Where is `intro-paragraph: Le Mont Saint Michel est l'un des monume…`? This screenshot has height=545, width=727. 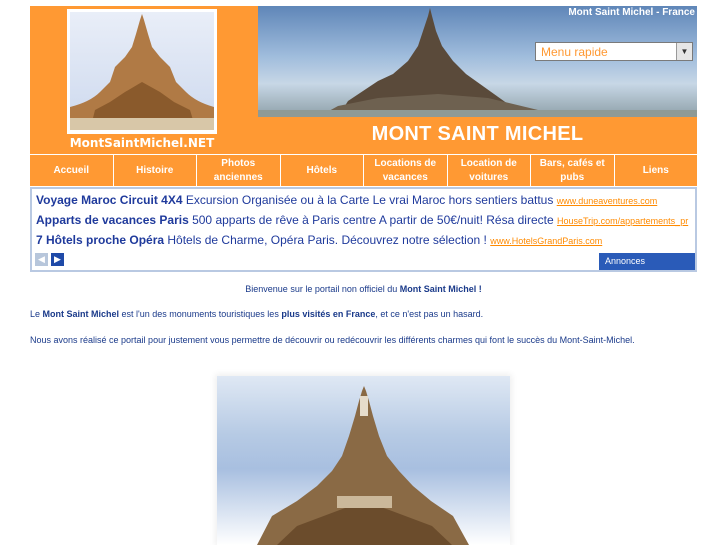
intro-paragraph: Le Mont Saint Michel est l'un des monume… is located at coordinates (370, 314).